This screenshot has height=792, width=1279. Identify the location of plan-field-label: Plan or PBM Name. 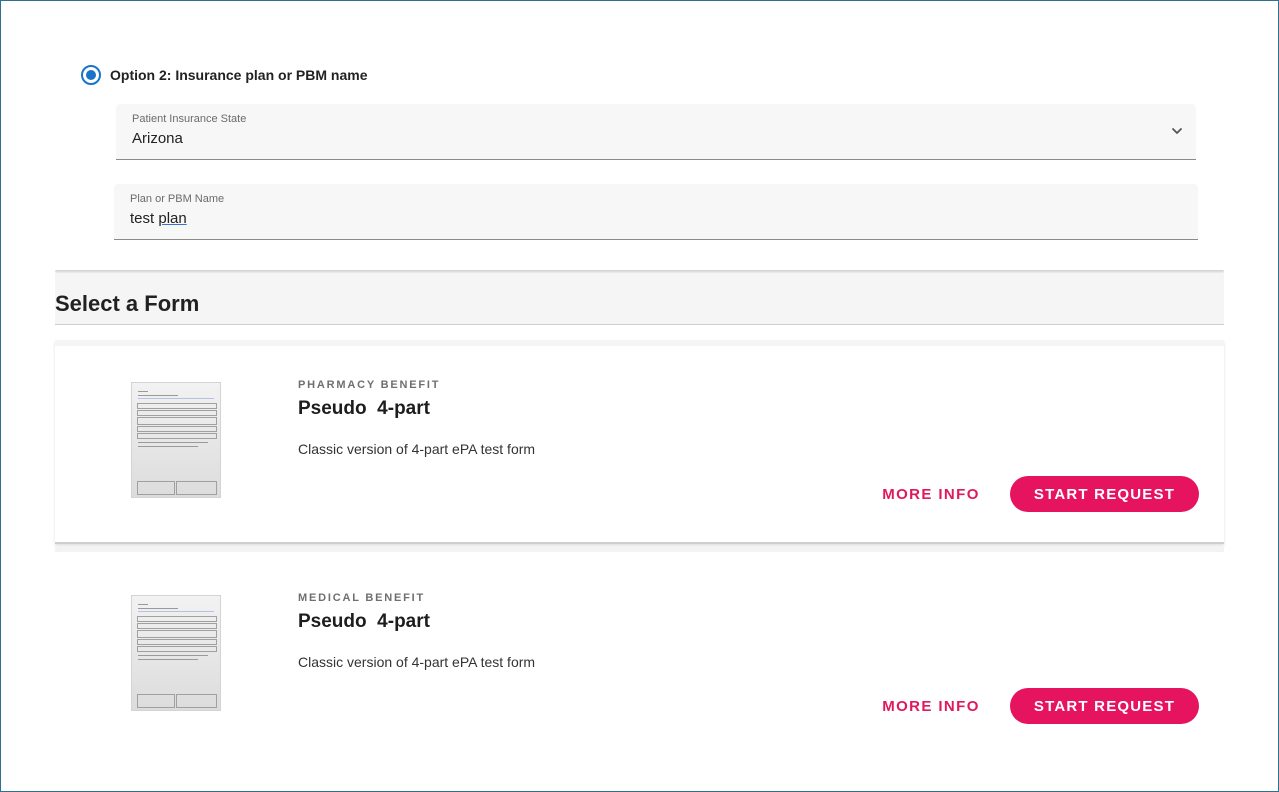
(177, 199).